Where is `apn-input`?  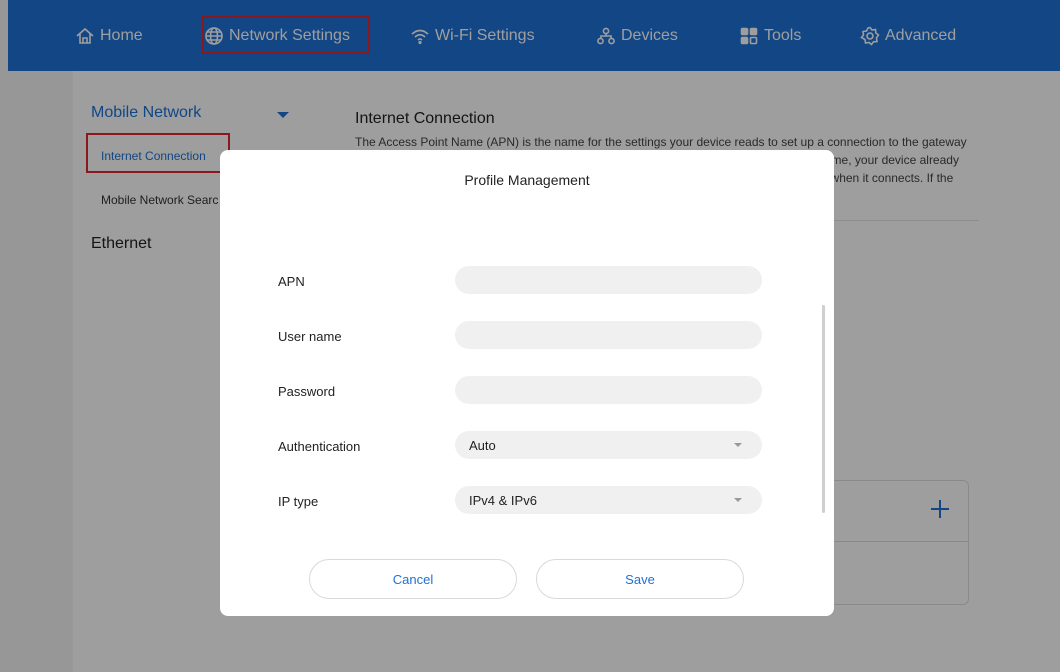 apn-input is located at coordinates (608, 280).